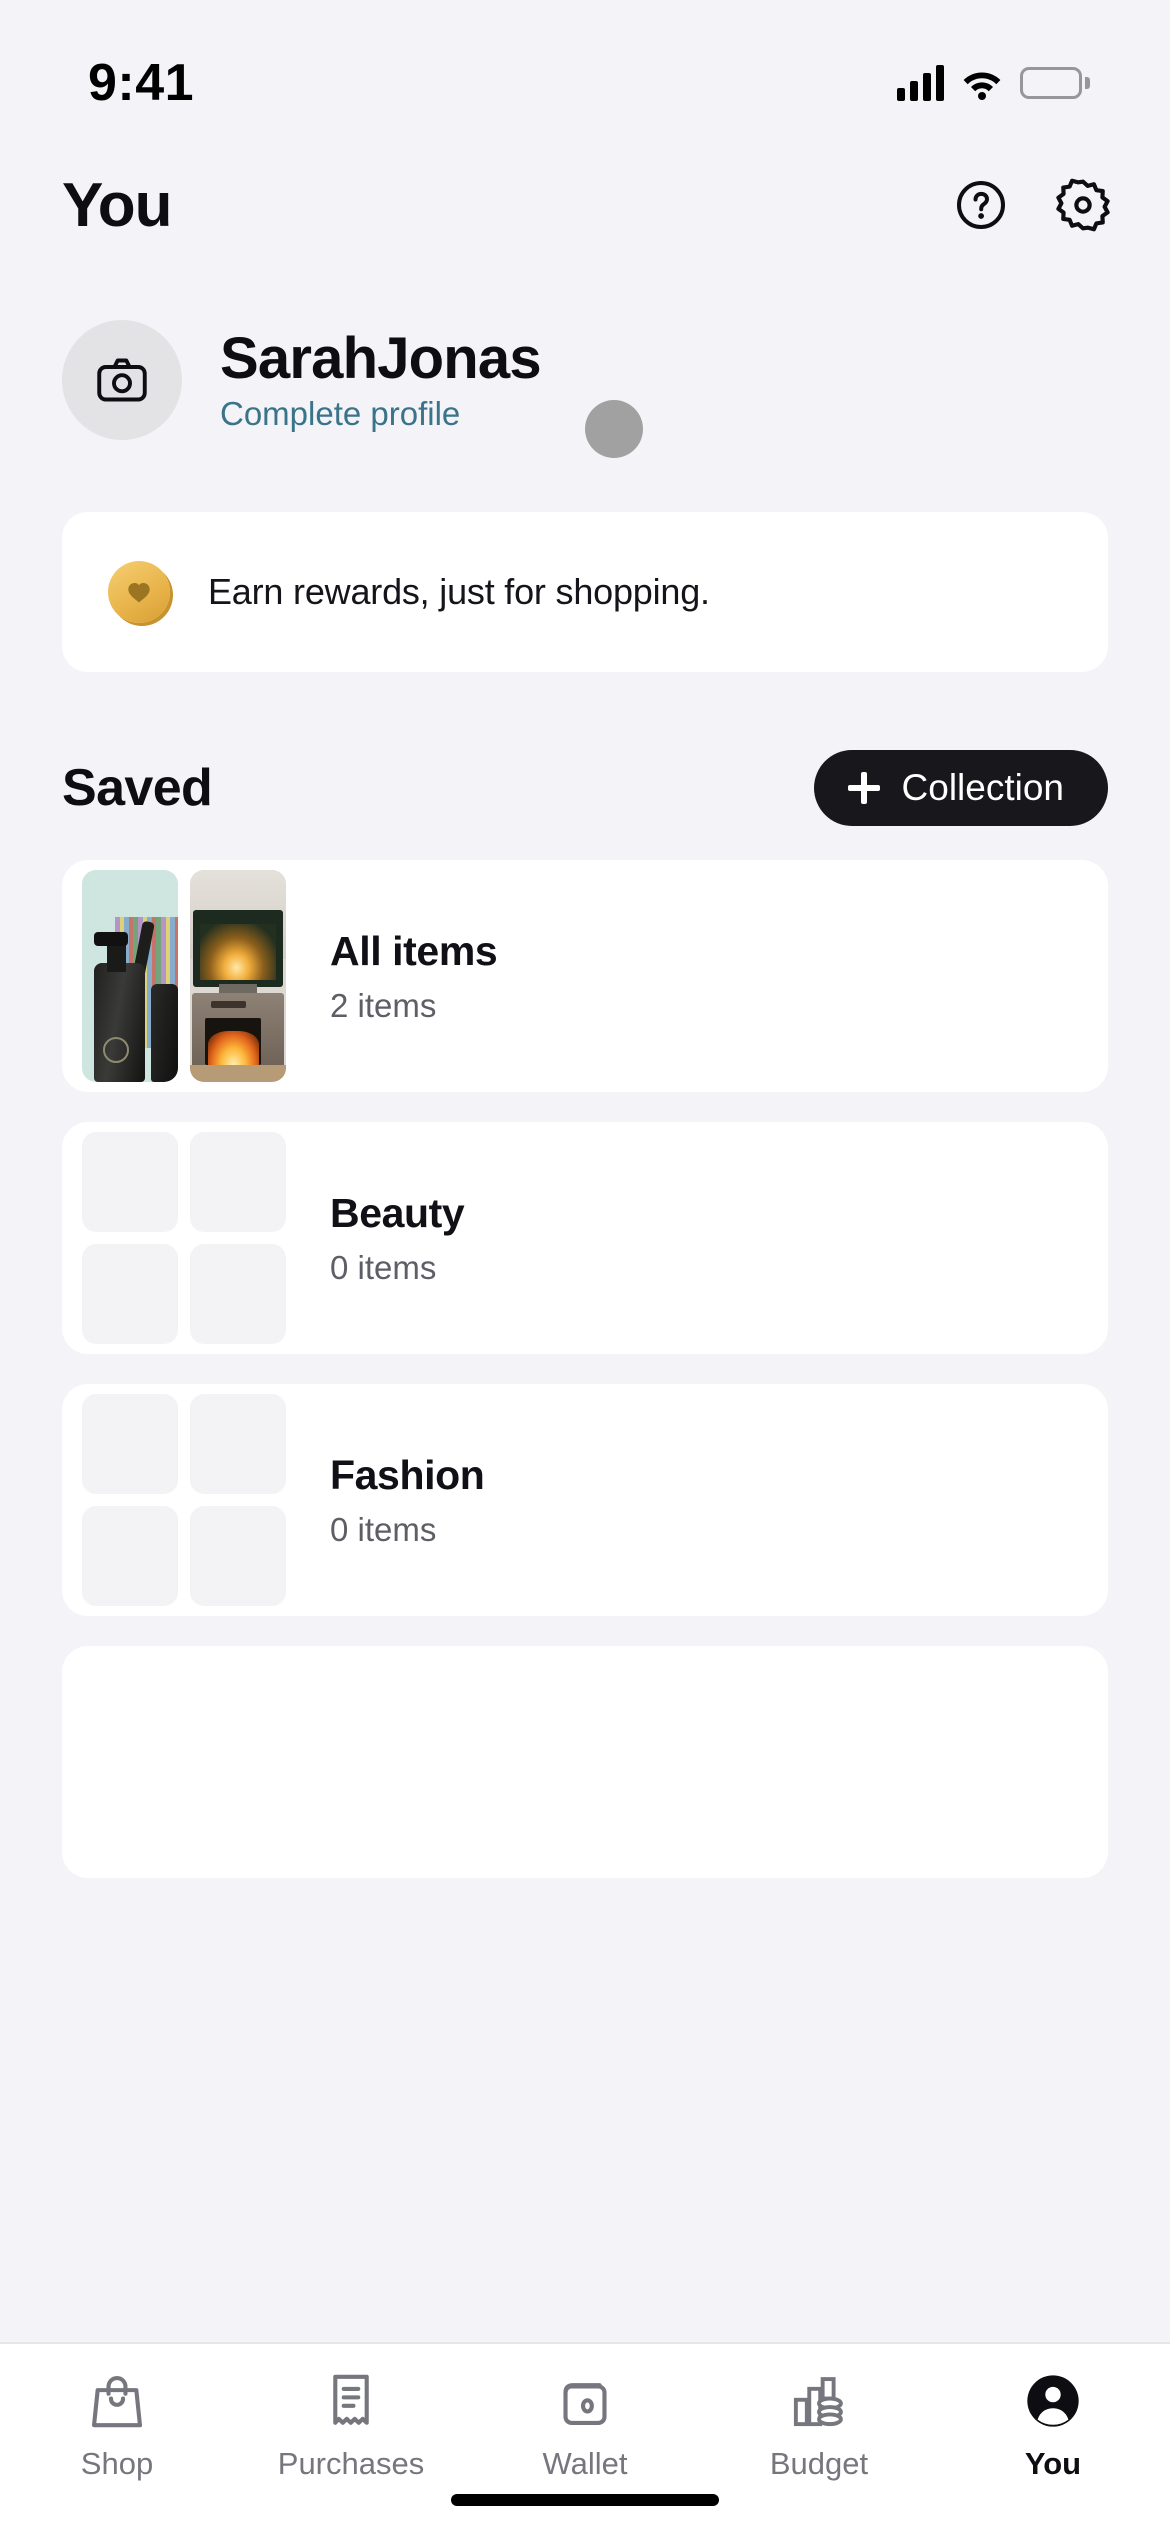 This screenshot has height=2532, width=1170. I want to click on add-collection-button: Collection, so click(960, 788).